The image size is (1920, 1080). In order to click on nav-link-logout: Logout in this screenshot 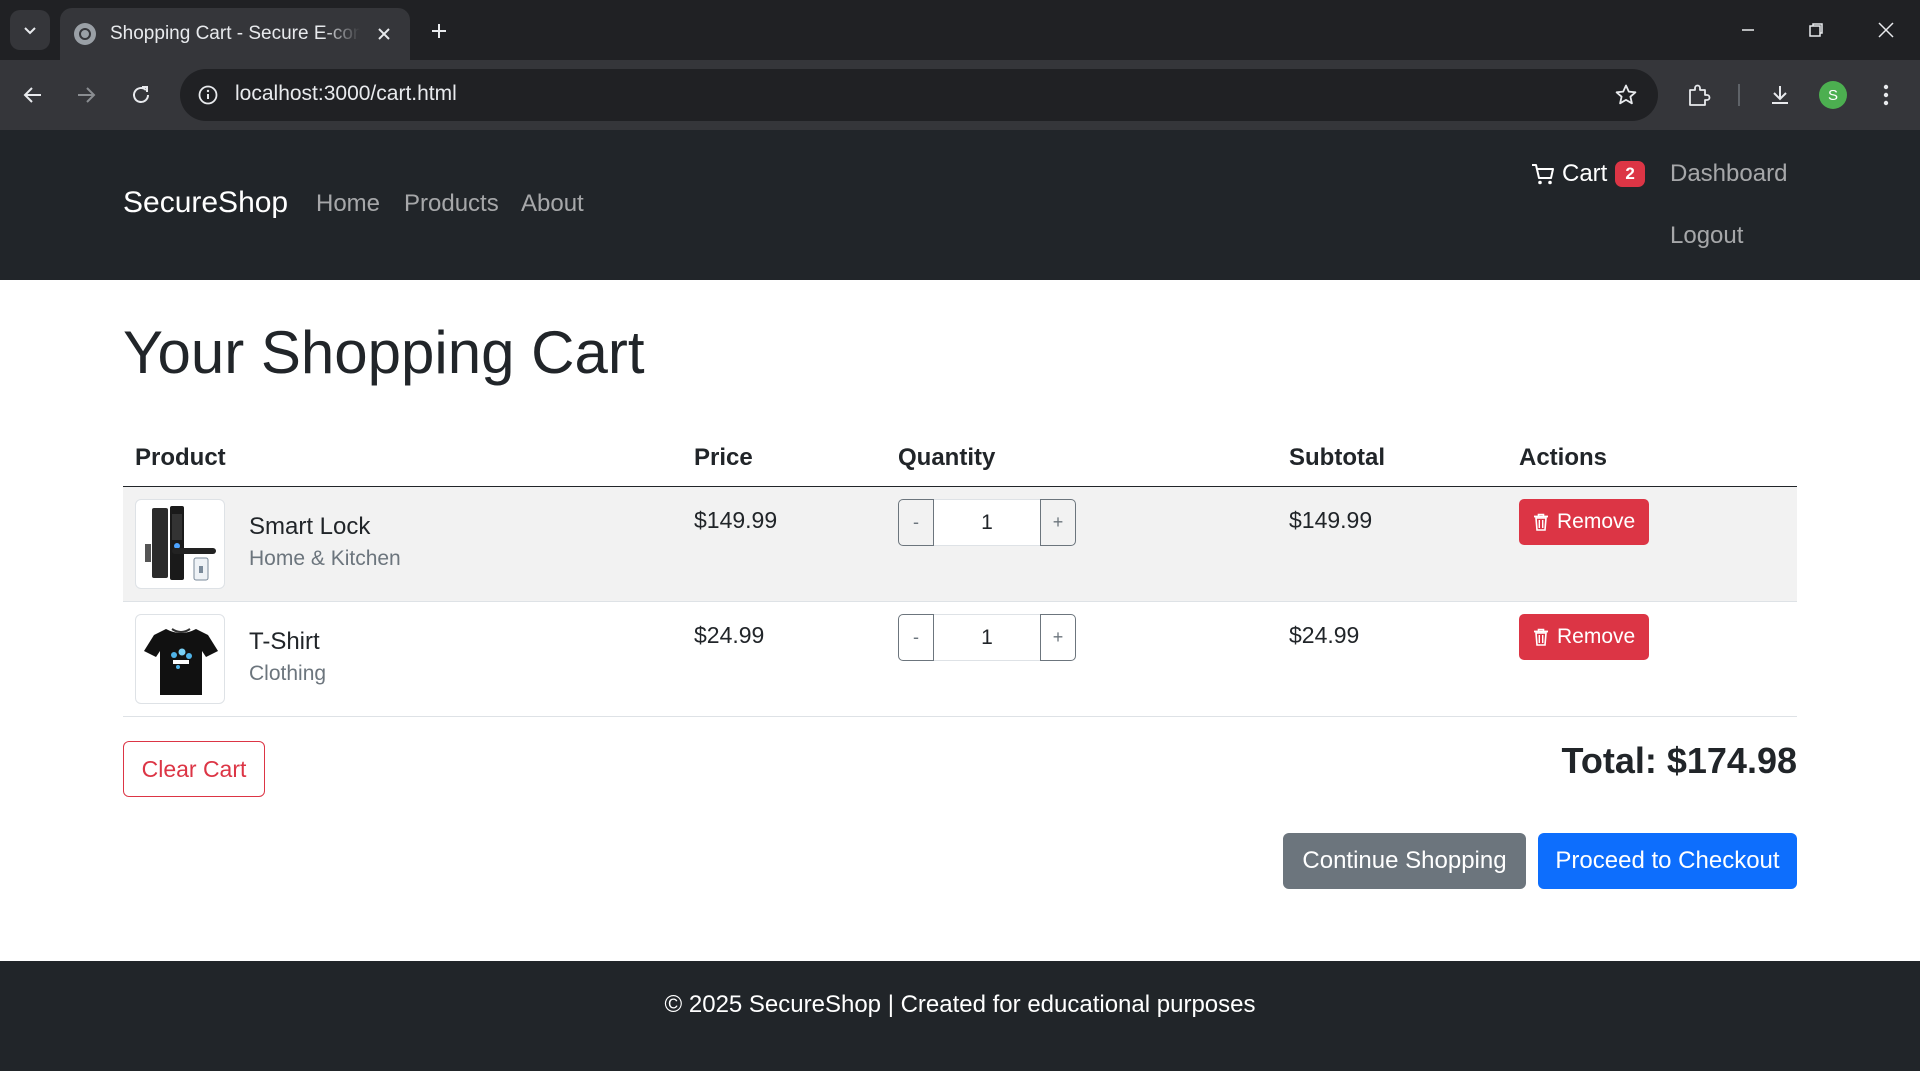, I will do `click(1706, 236)`.